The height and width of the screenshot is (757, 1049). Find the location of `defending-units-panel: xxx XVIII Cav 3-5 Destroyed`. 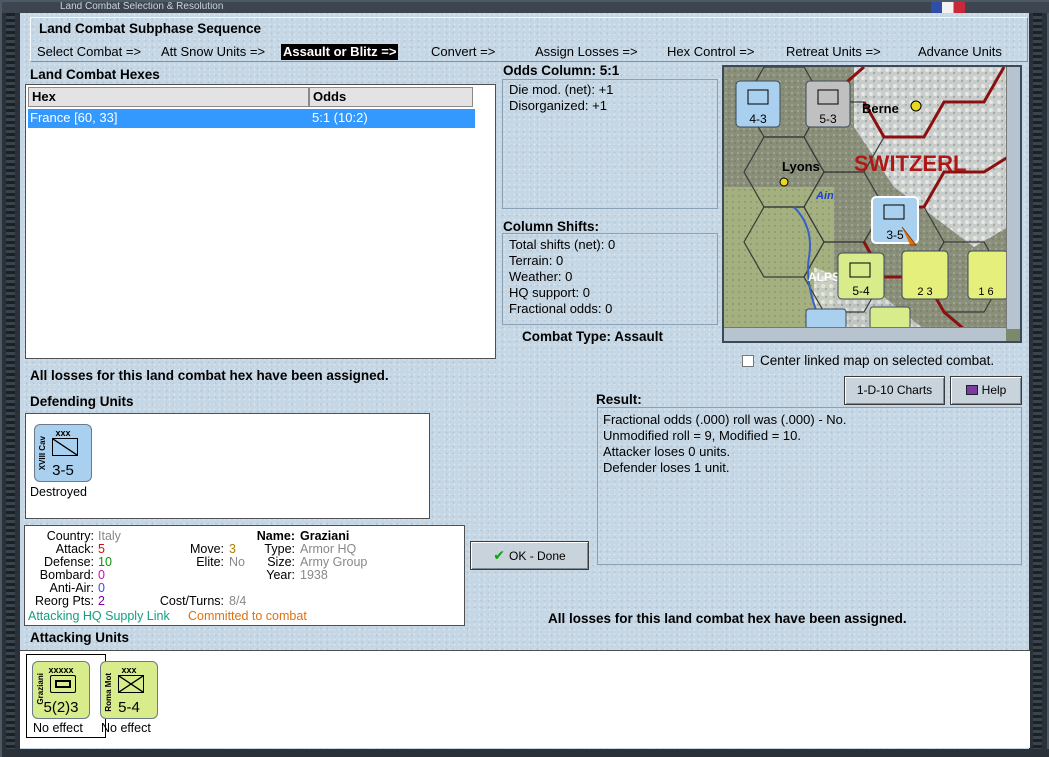

defending-units-panel: xxx XVIII Cav 3-5 Destroyed is located at coordinates (227, 466).